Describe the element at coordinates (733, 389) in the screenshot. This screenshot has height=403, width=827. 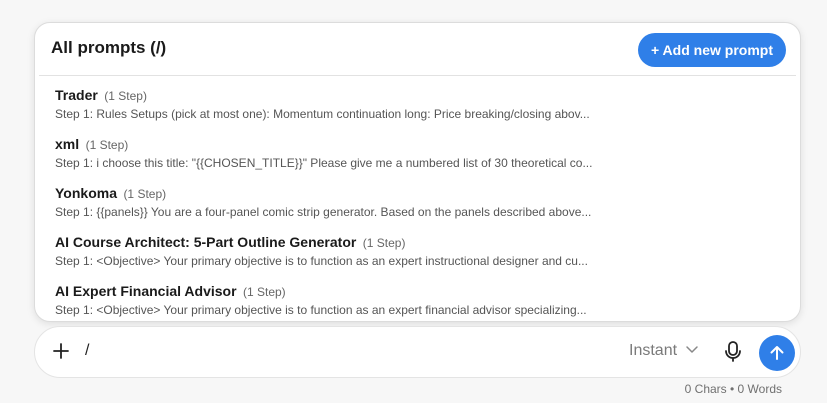
I see `char-word-counter: 0 Chars • 0 Words` at that location.